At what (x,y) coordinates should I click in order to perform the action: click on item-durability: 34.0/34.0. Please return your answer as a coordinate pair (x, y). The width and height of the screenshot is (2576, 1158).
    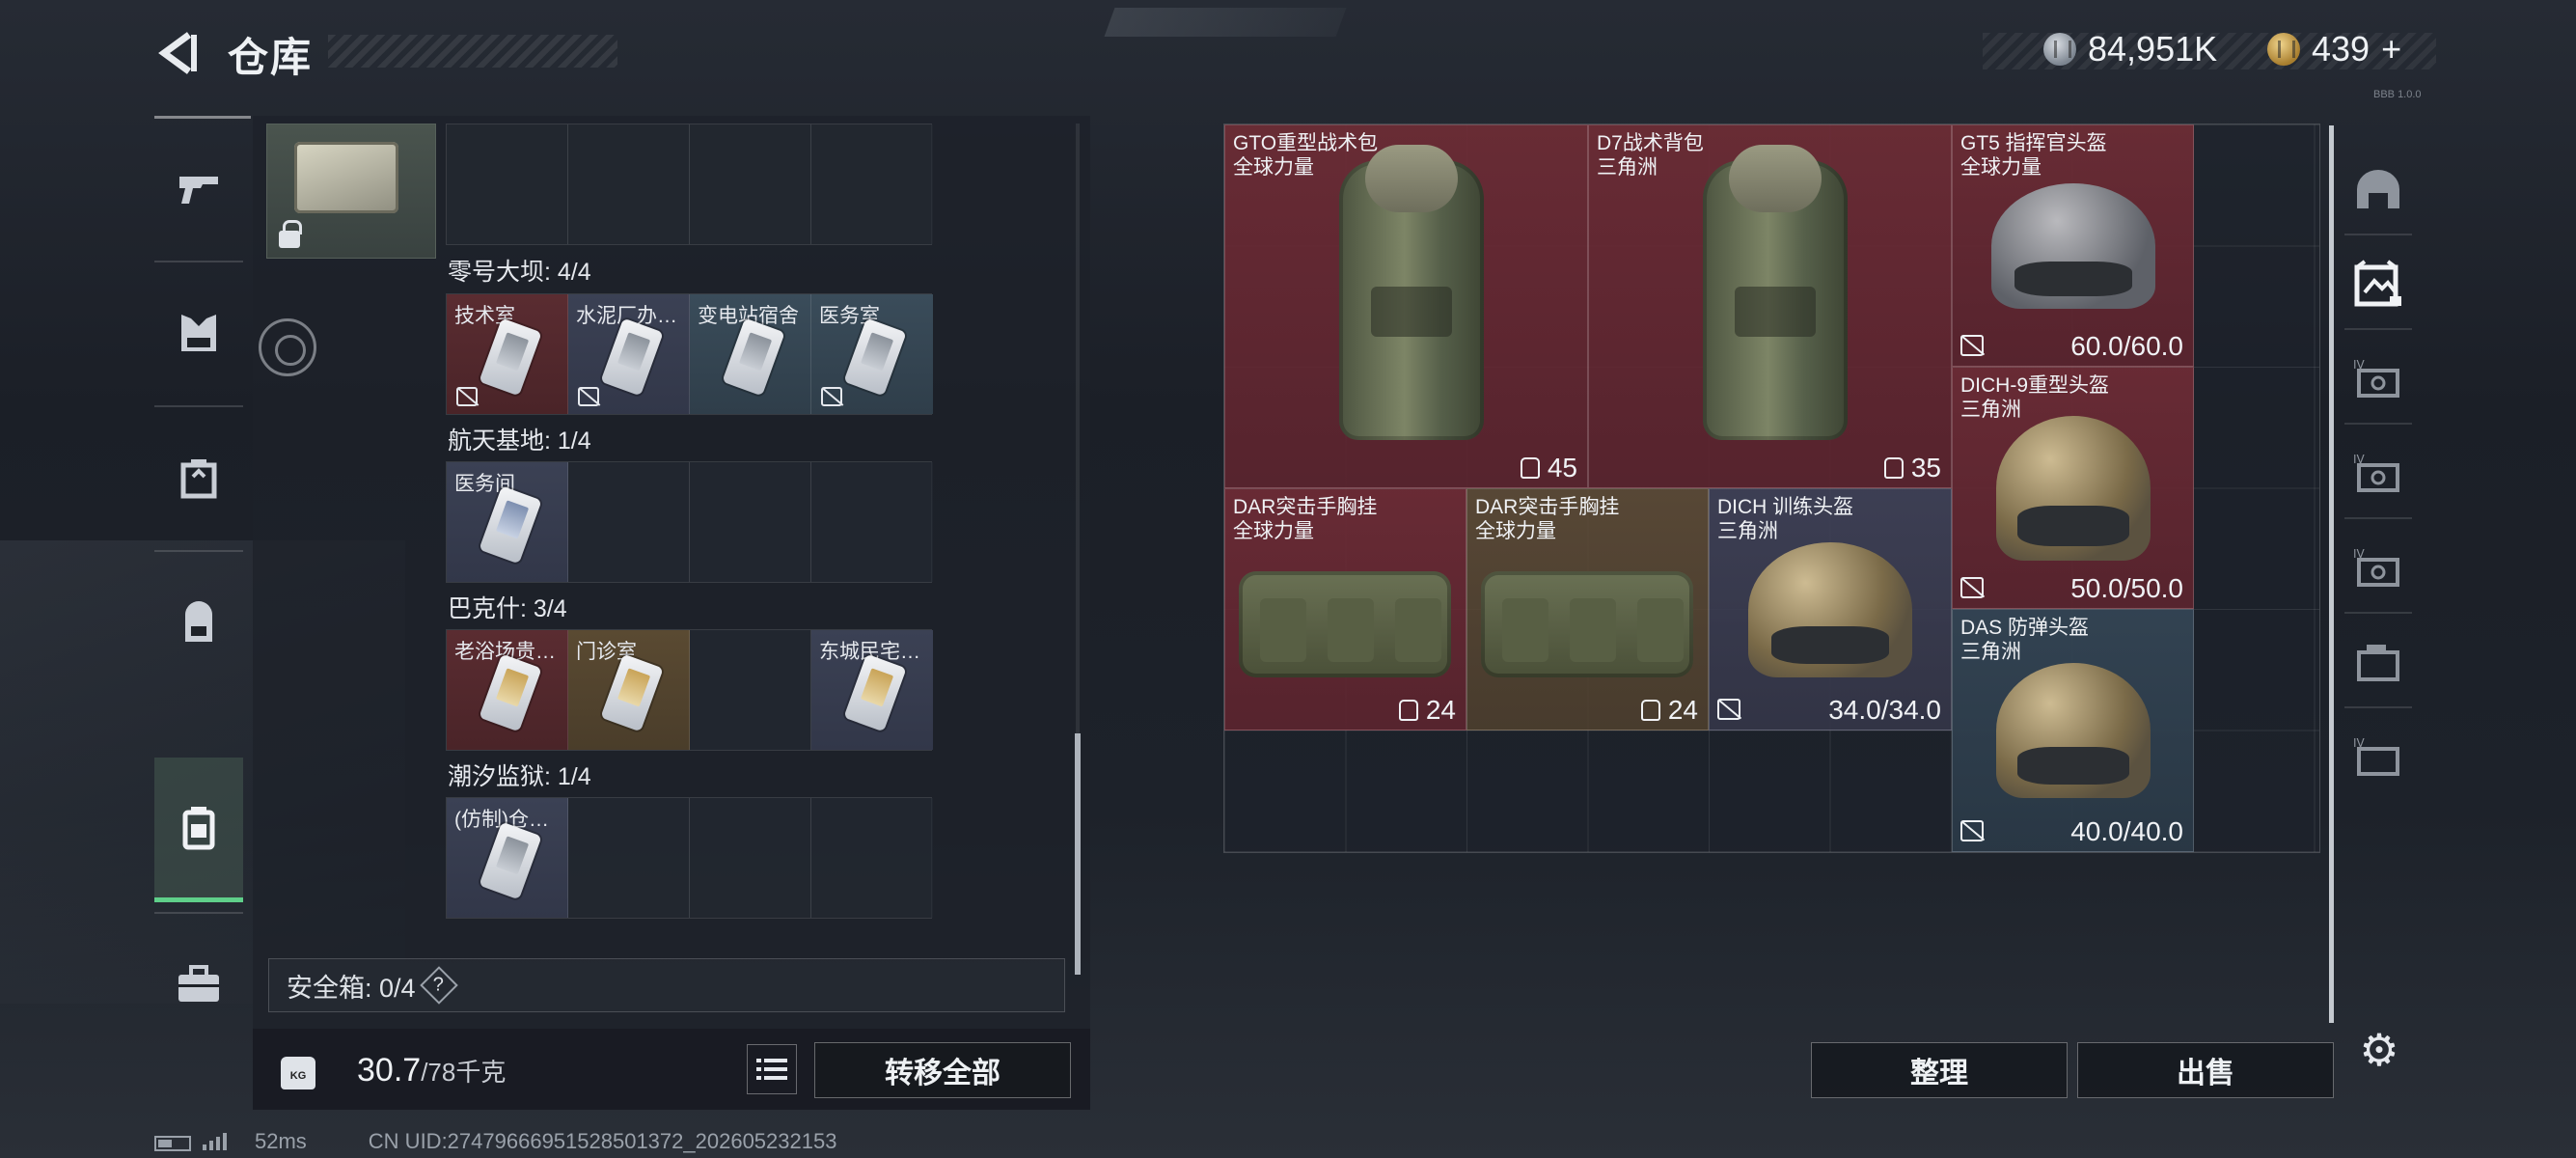
    Looking at the image, I should click on (1884, 710).